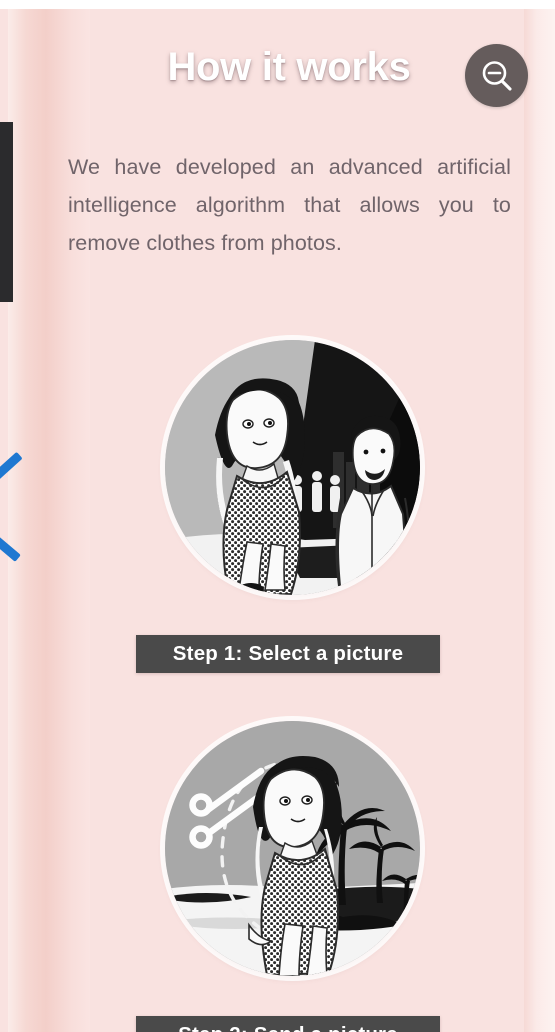  Describe the element at coordinates (288, 654) in the screenshot. I see `step-1-label: Step 1: Select a picture` at that location.